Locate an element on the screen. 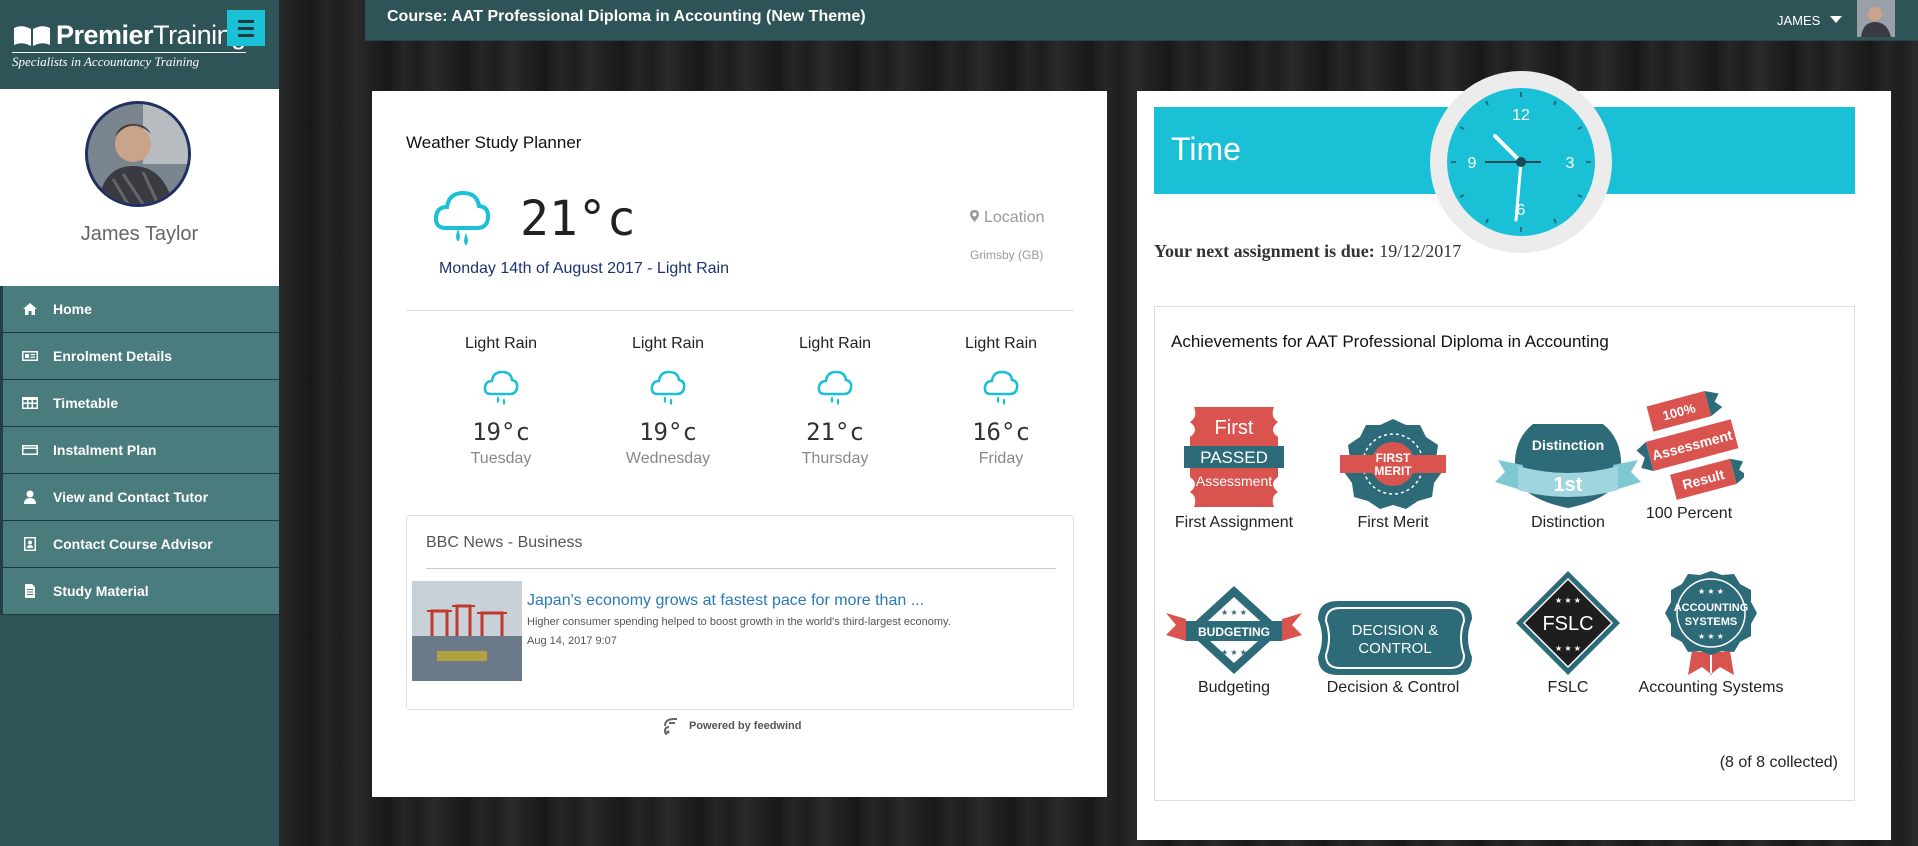  achievements-count: (8 of 8 collected) is located at coordinates (1778, 762).